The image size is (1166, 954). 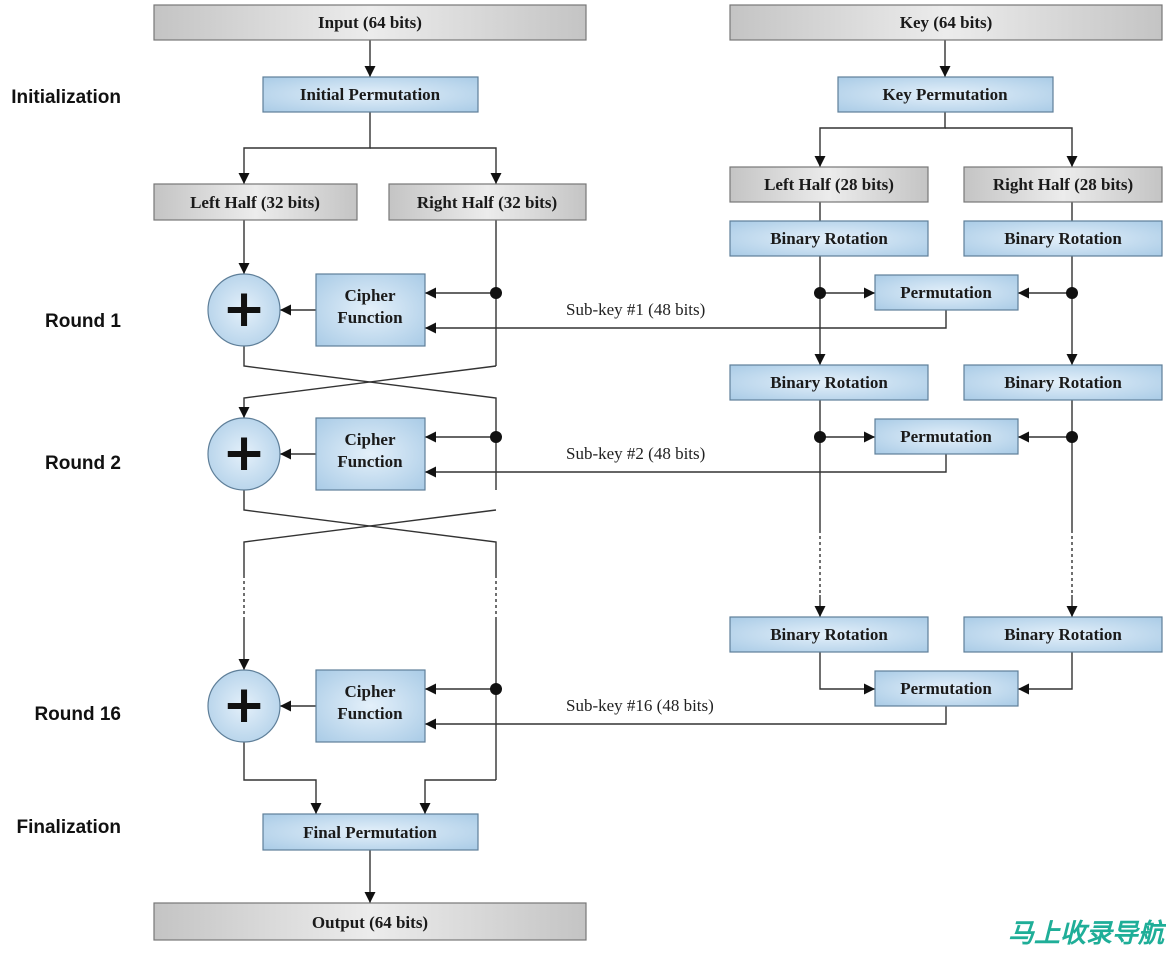 What do you see at coordinates (83, 321) in the screenshot?
I see `stage-label-round-1: Round 1` at bounding box center [83, 321].